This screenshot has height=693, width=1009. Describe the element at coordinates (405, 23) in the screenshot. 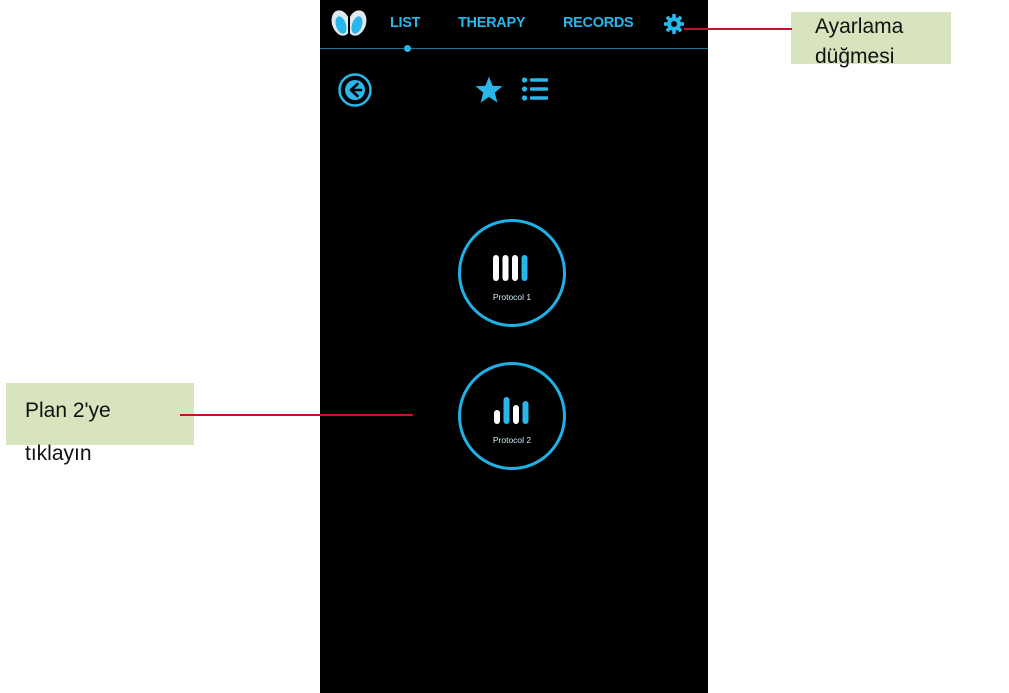

I see `tab-list: LIST` at that location.